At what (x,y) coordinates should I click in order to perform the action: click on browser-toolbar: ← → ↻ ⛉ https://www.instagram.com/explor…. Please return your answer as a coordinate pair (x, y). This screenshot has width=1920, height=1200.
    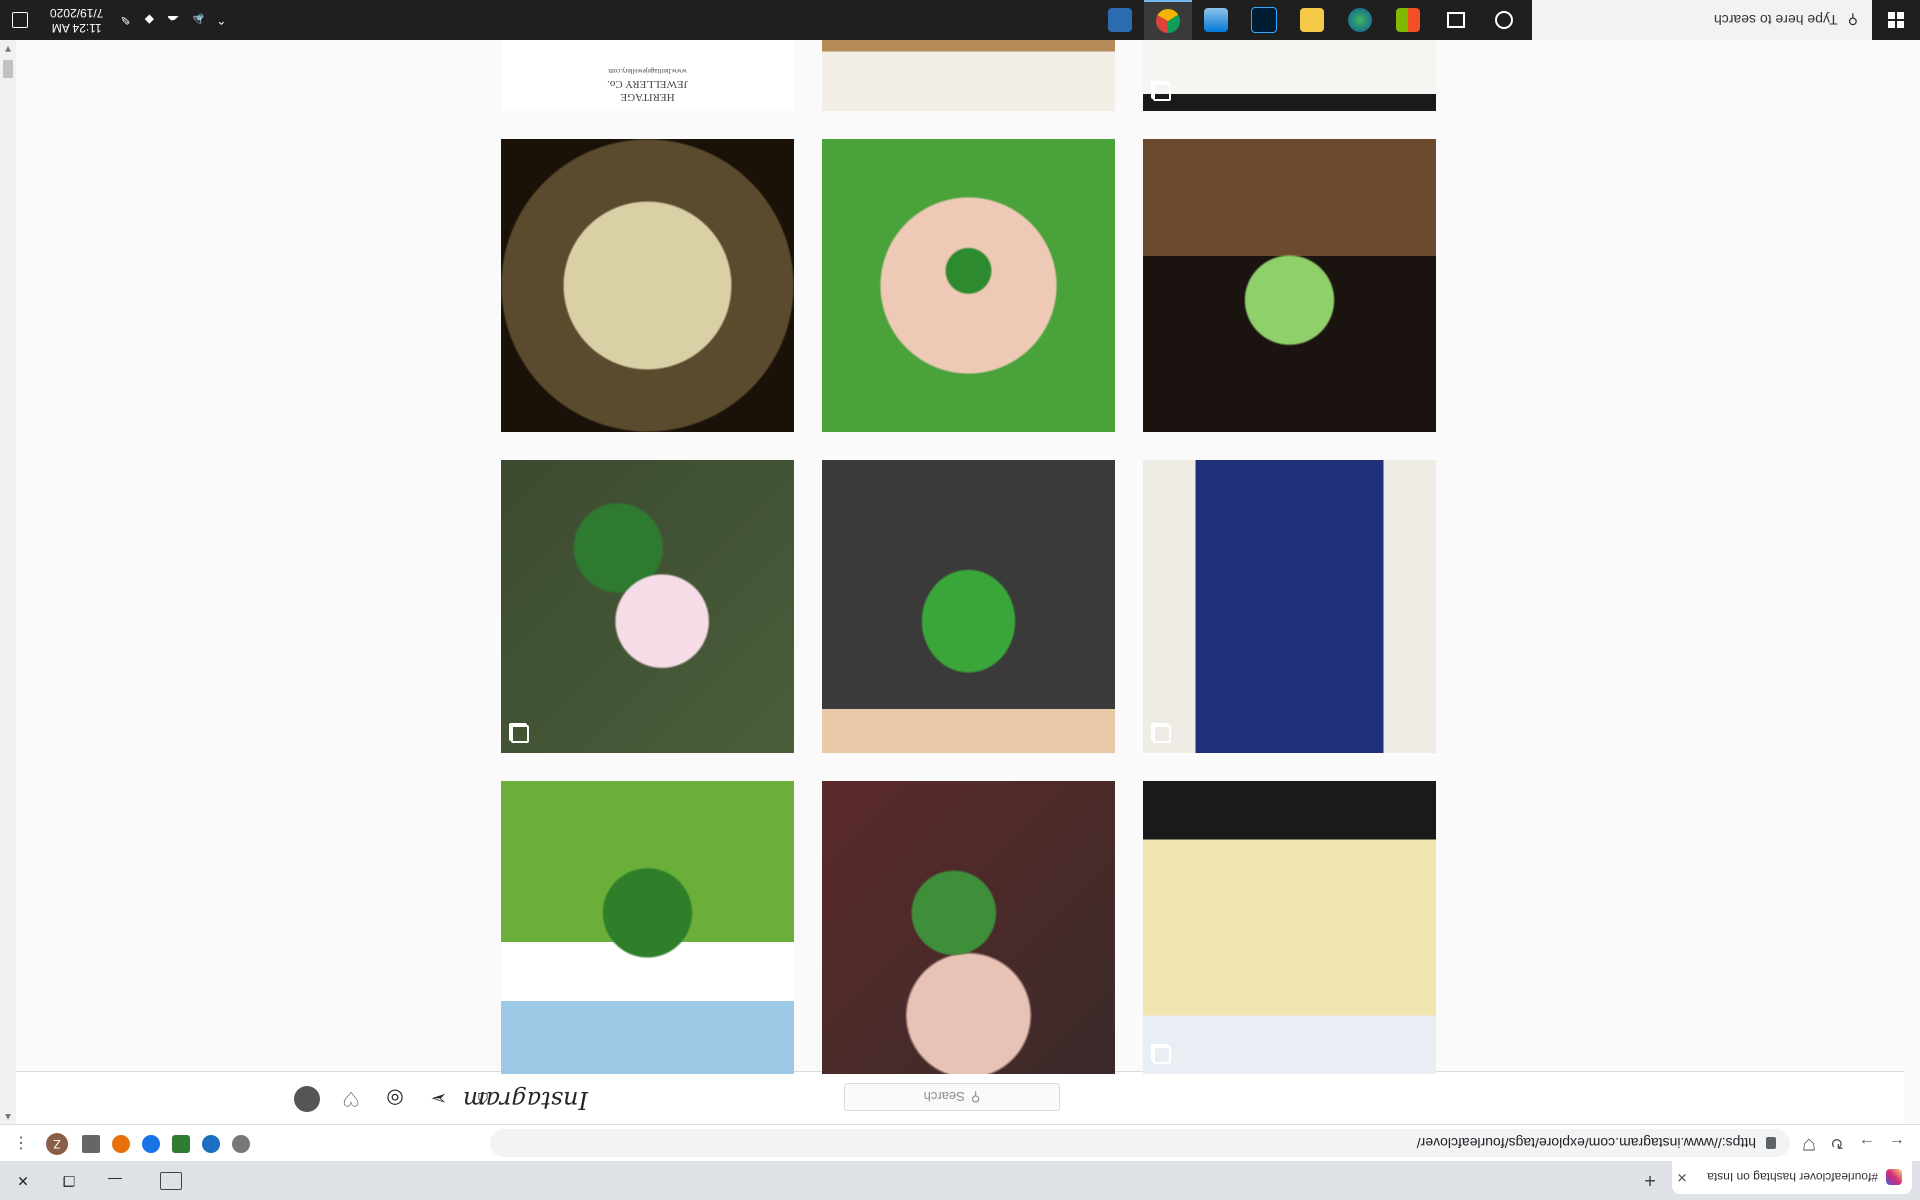
    Looking at the image, I should click on (960, 1142).